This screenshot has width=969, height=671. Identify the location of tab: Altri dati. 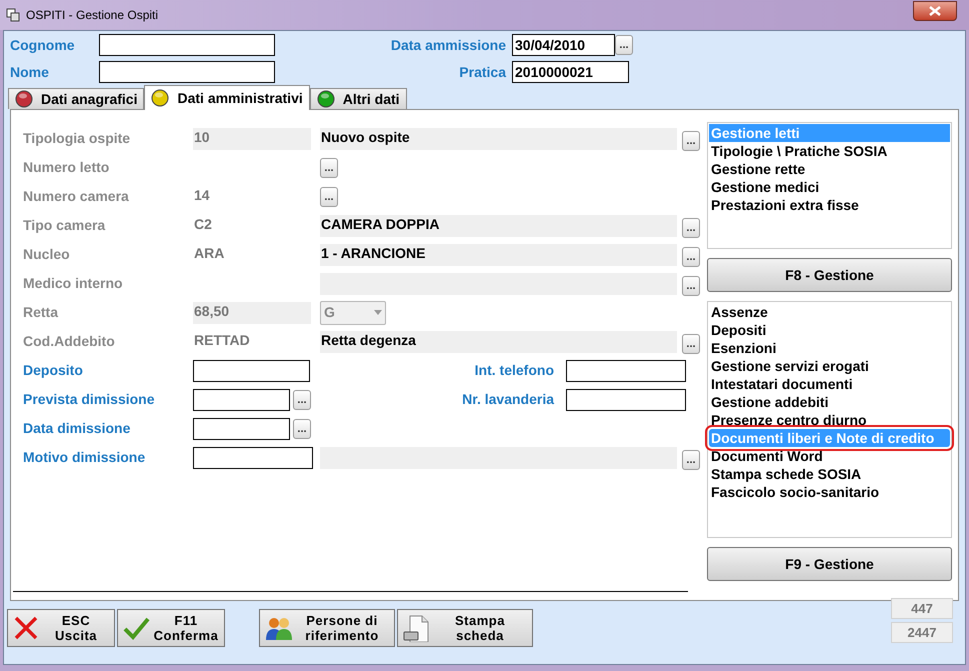
(358, 98).